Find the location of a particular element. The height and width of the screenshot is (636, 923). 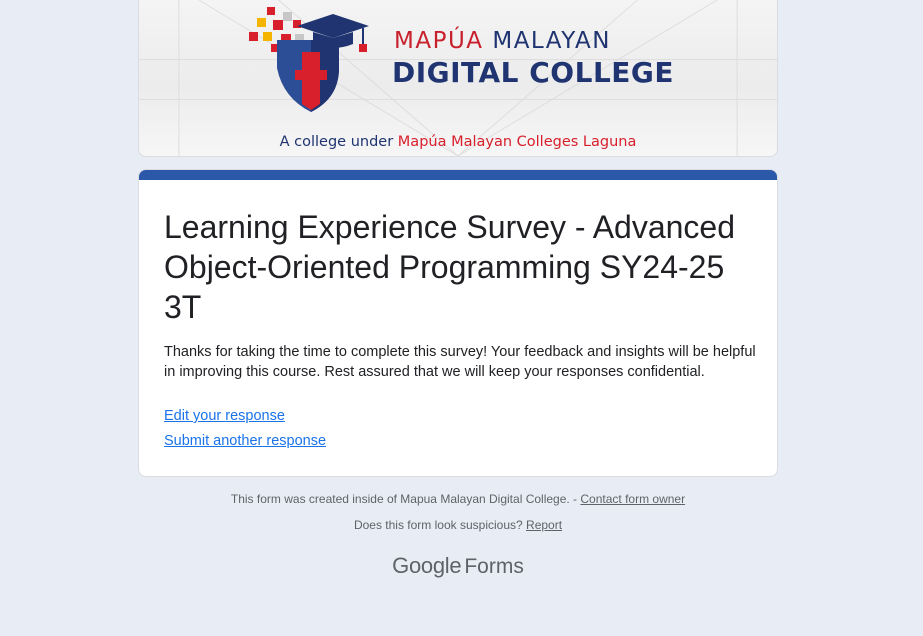

edit-response-link: Edit your response is located at coordinates (224, 416).